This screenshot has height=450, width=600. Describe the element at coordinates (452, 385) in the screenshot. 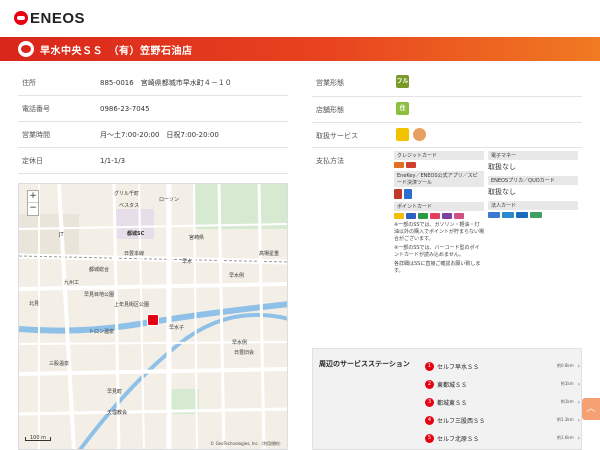

I see `station-name: 東都城ＳＳ` at that location.